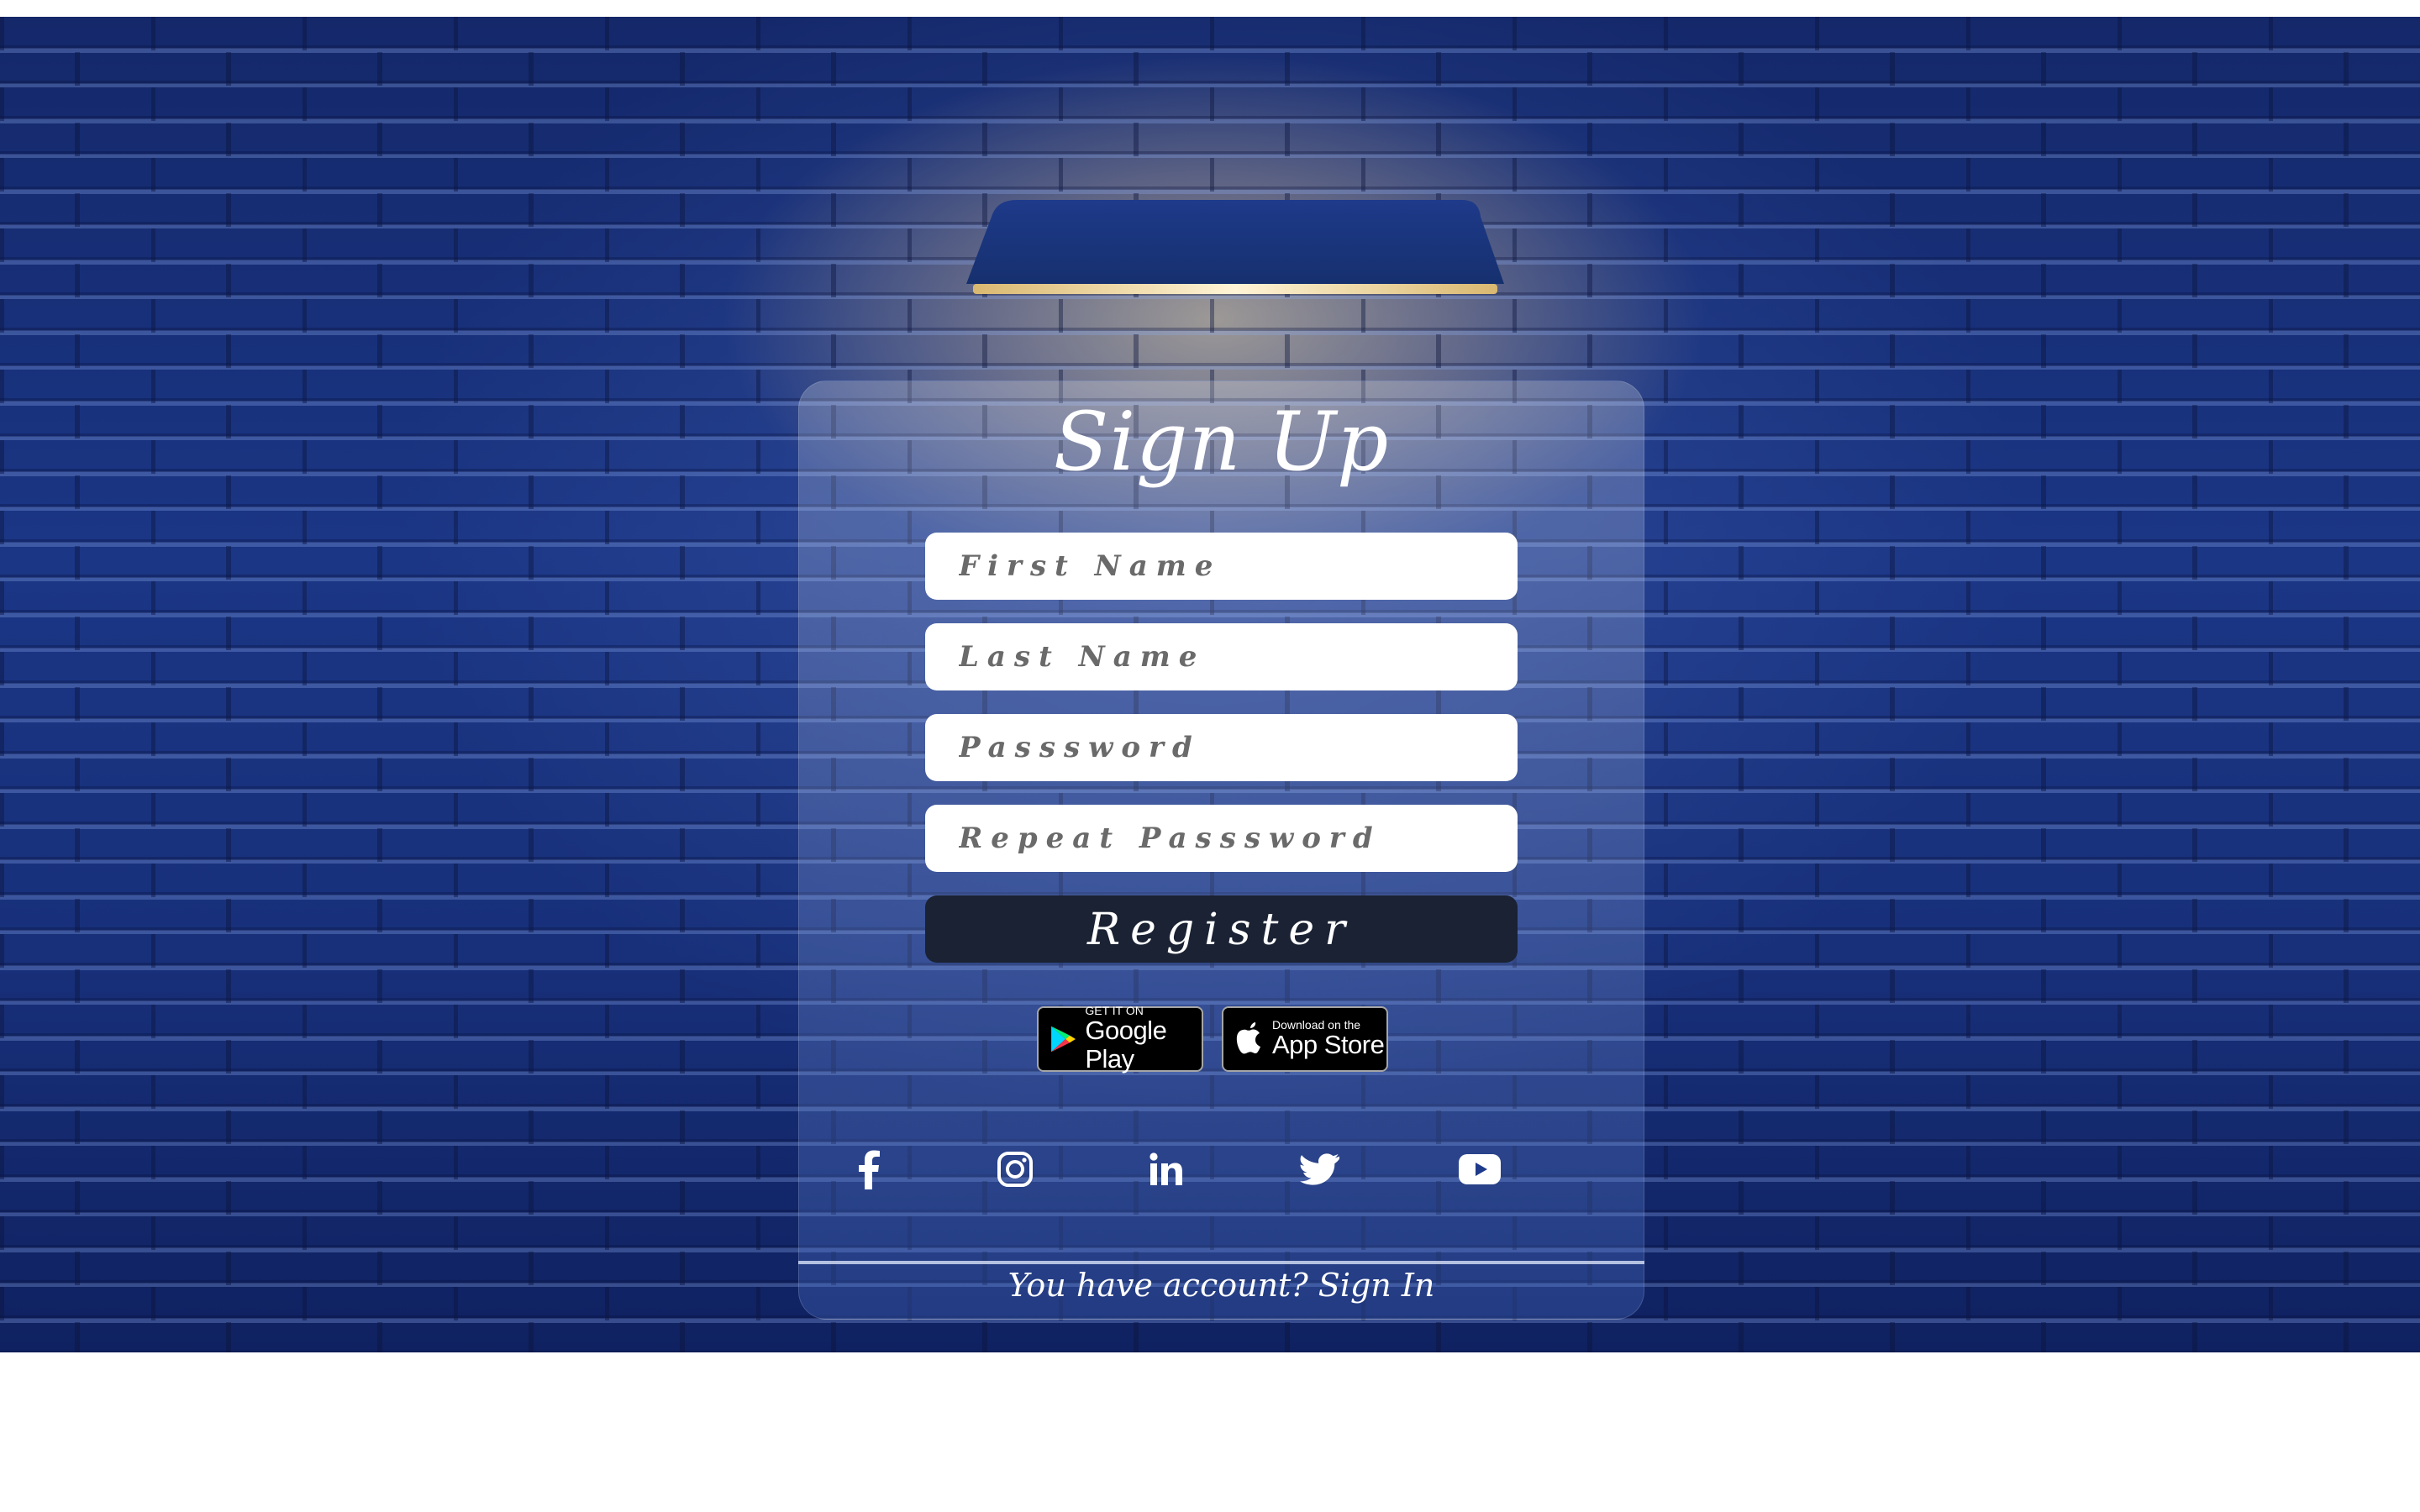 This screenshot has width=2420, height=1512. I want to click on twitter-link, so click(1320, 1169).